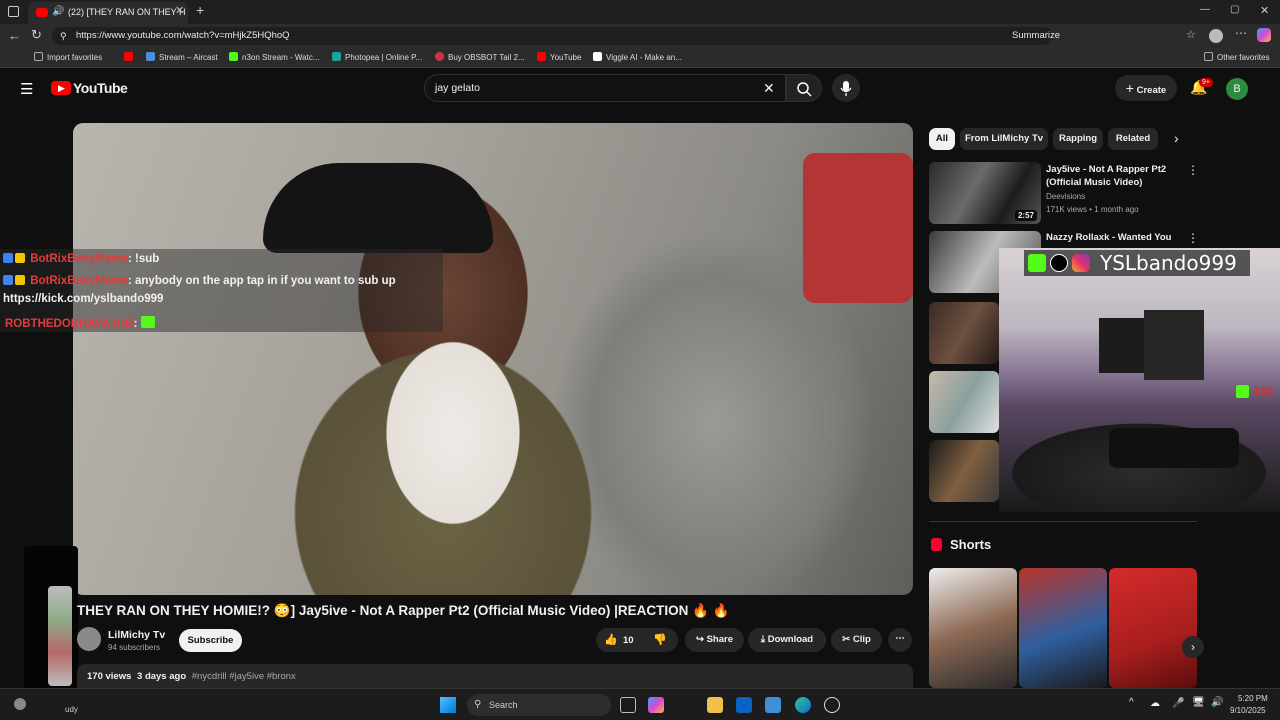  I want to click on favorite-import: Import favorites, so click(68, 57).